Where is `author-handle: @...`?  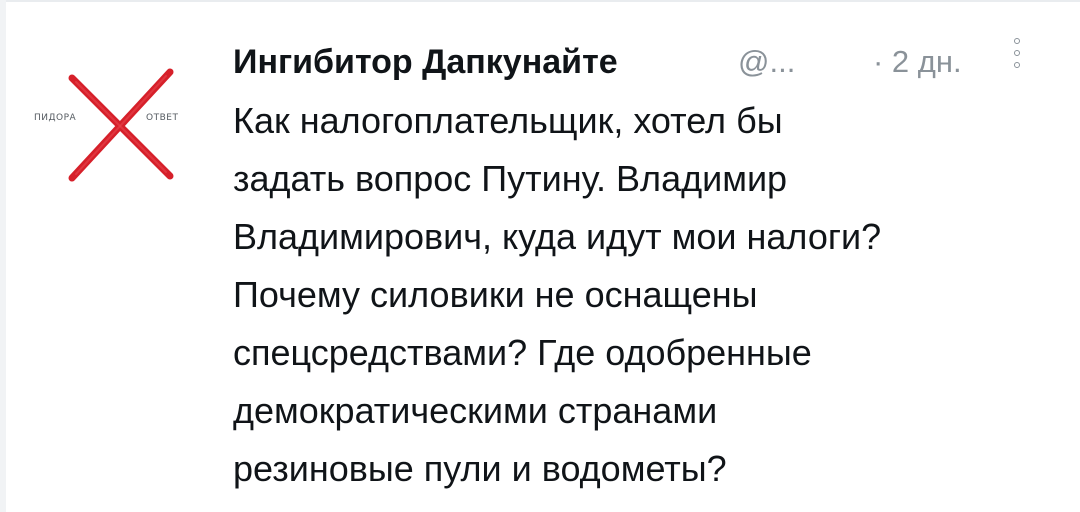
author-handle: @... is located at coordinates (766, 62).